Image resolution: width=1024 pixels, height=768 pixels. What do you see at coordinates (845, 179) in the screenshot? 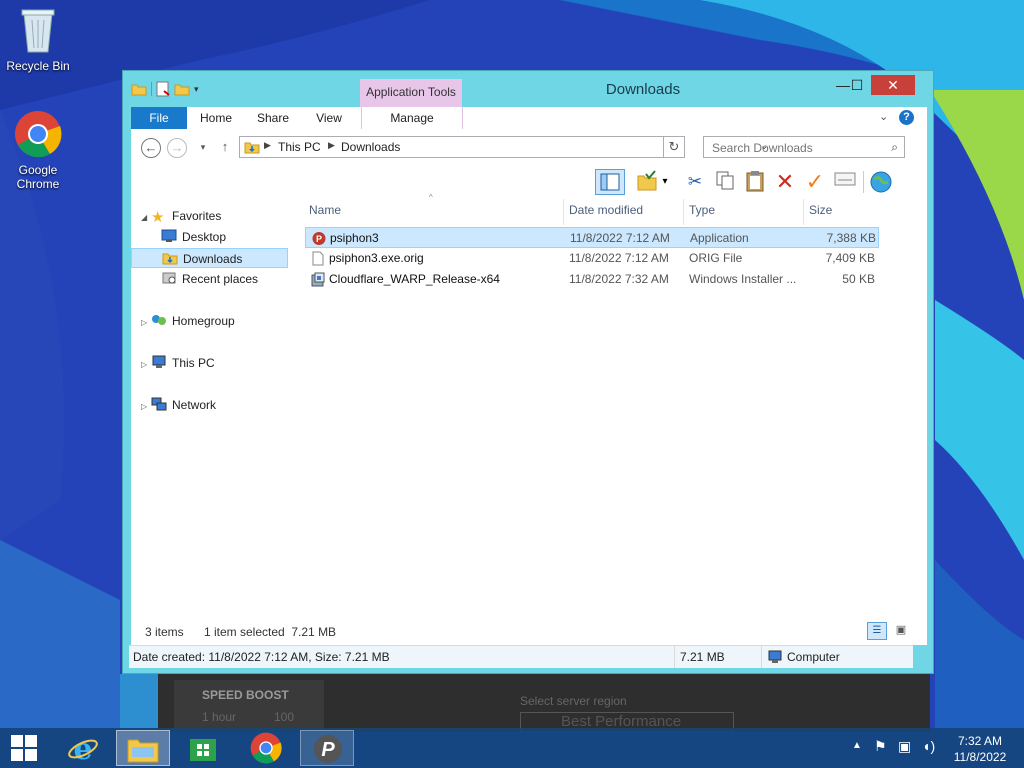
I see `window-glyph` at bounding box center [845, 179].